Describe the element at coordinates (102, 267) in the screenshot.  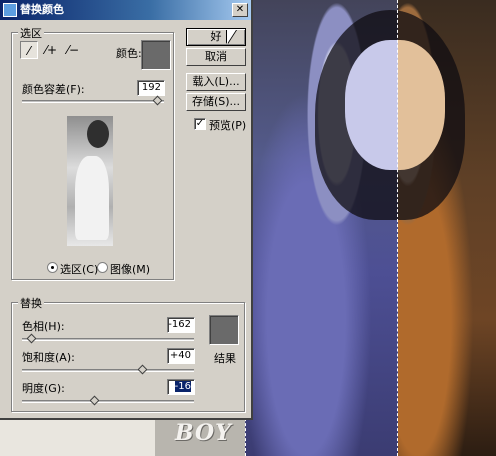
I see `image-radio` at that location.